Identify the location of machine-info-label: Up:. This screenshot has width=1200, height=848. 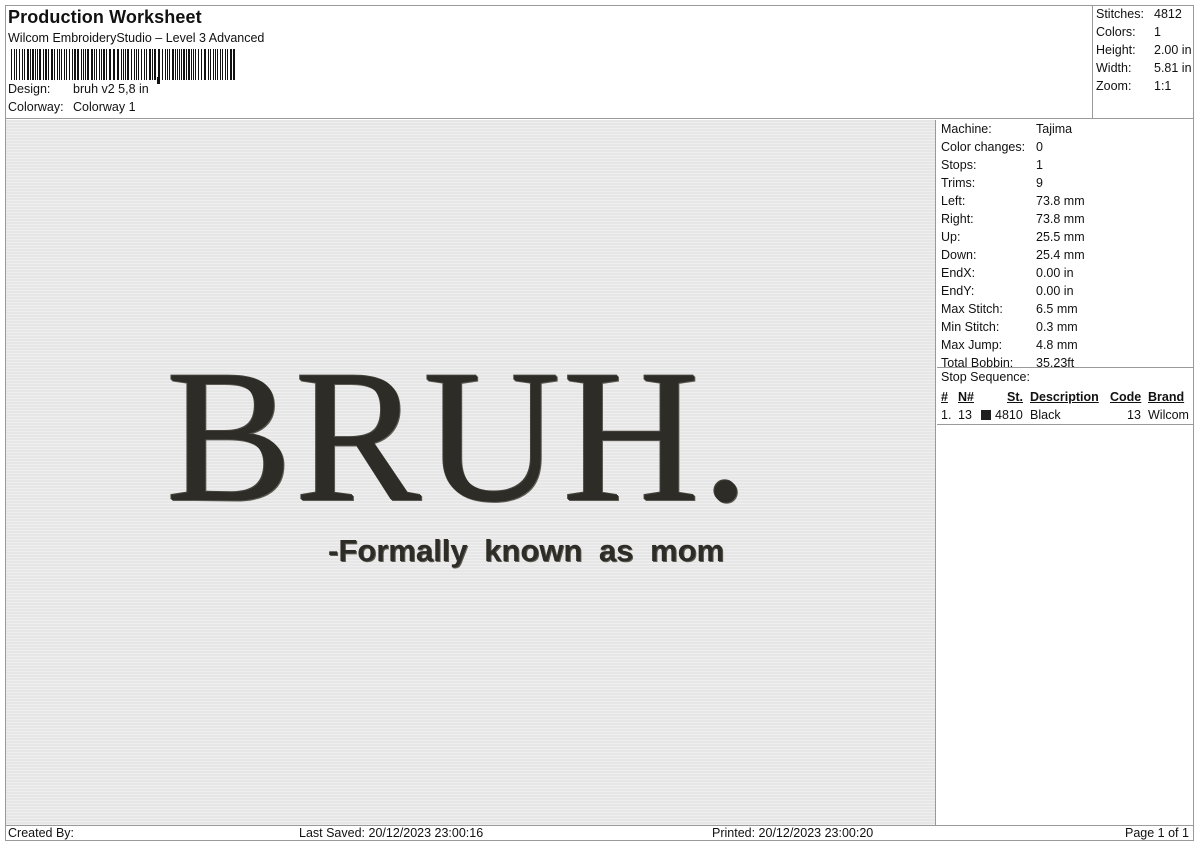
(951, 237).